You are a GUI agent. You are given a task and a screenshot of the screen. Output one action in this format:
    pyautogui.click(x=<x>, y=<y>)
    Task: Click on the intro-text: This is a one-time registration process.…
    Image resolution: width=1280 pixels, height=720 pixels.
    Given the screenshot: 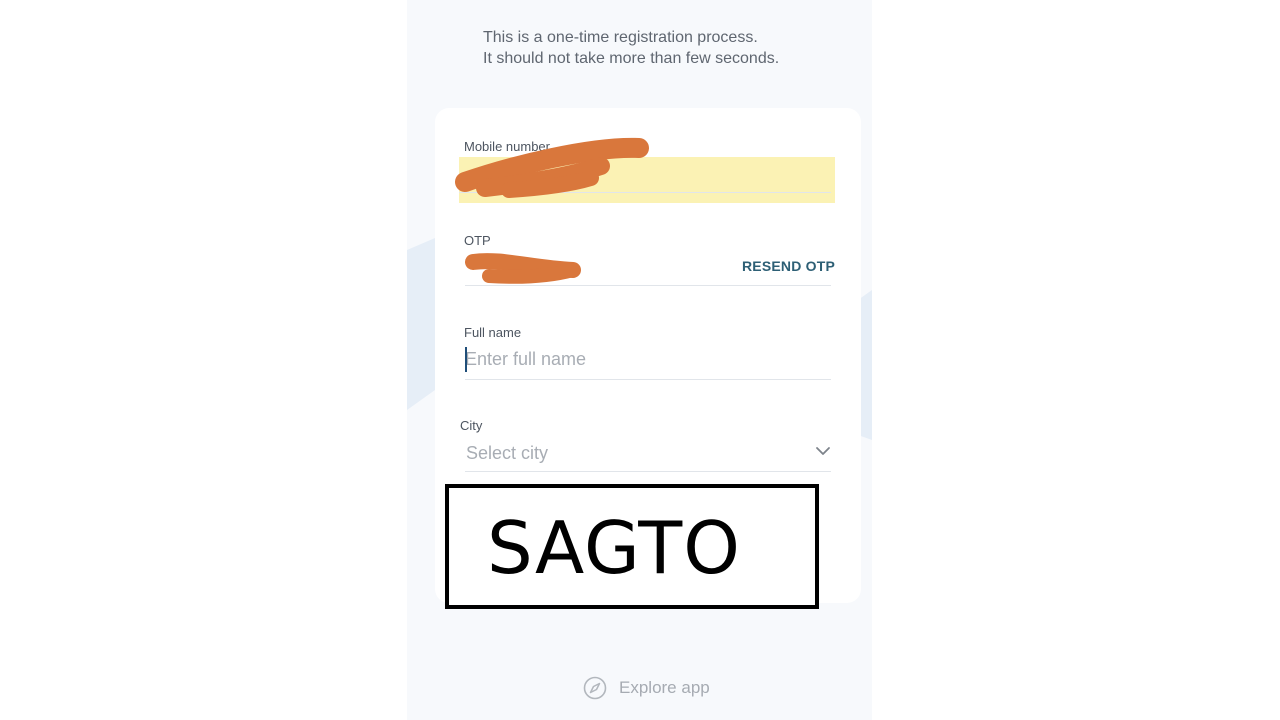 What is the action you would take?
    pyautogui.click(x=673, y=48)
    